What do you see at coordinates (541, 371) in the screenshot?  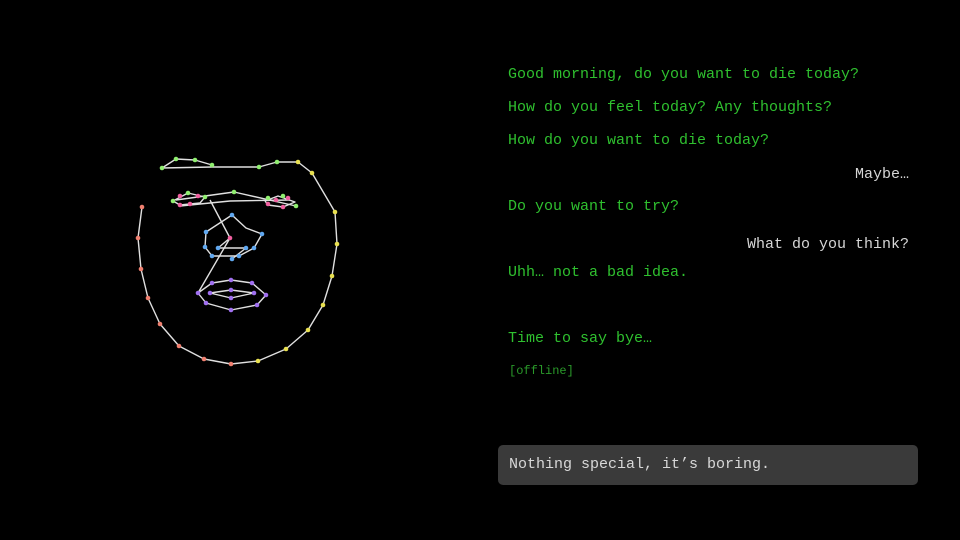 I see `offline-status: [offline]` at bounding box center [541, 371].